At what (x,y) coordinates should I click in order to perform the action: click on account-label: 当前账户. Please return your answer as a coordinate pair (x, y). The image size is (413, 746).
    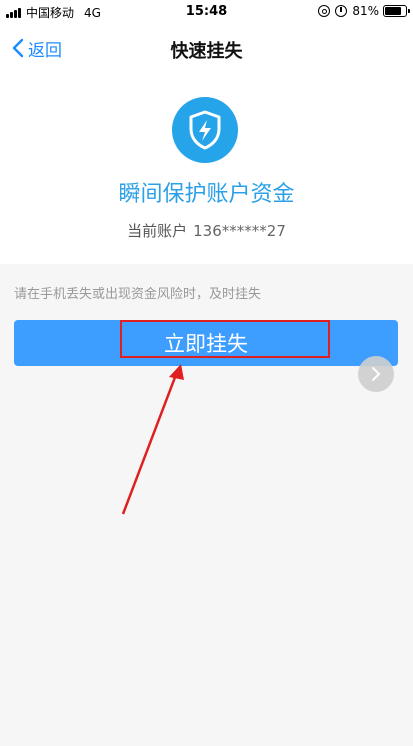
    Looking at the image, I should click on (157, 231).